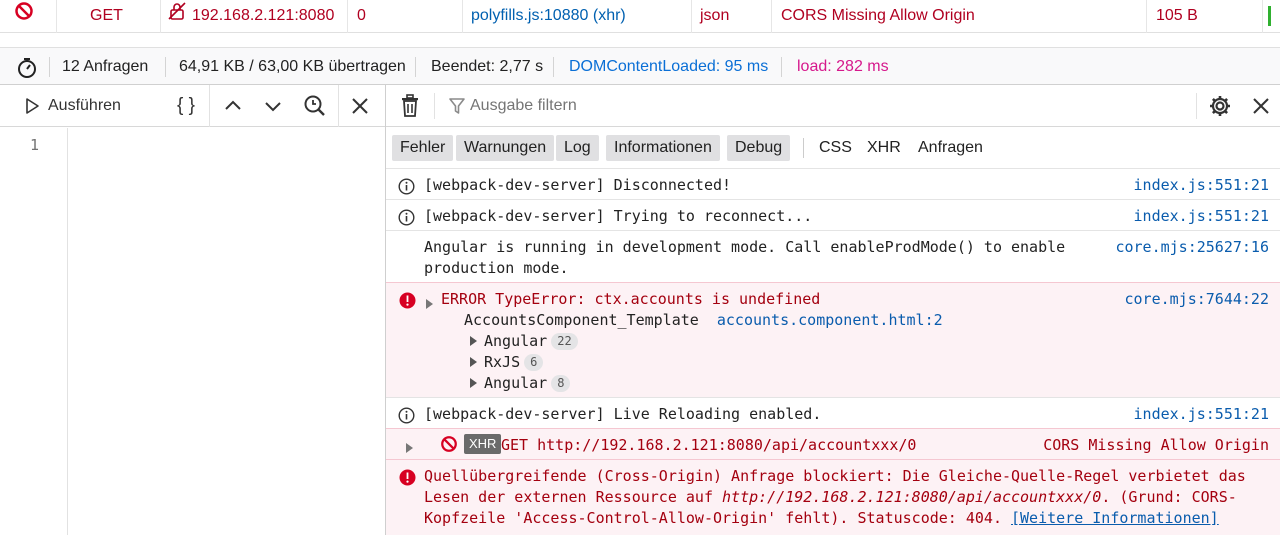  I want to click on next-expression-button, so click(273, 106).